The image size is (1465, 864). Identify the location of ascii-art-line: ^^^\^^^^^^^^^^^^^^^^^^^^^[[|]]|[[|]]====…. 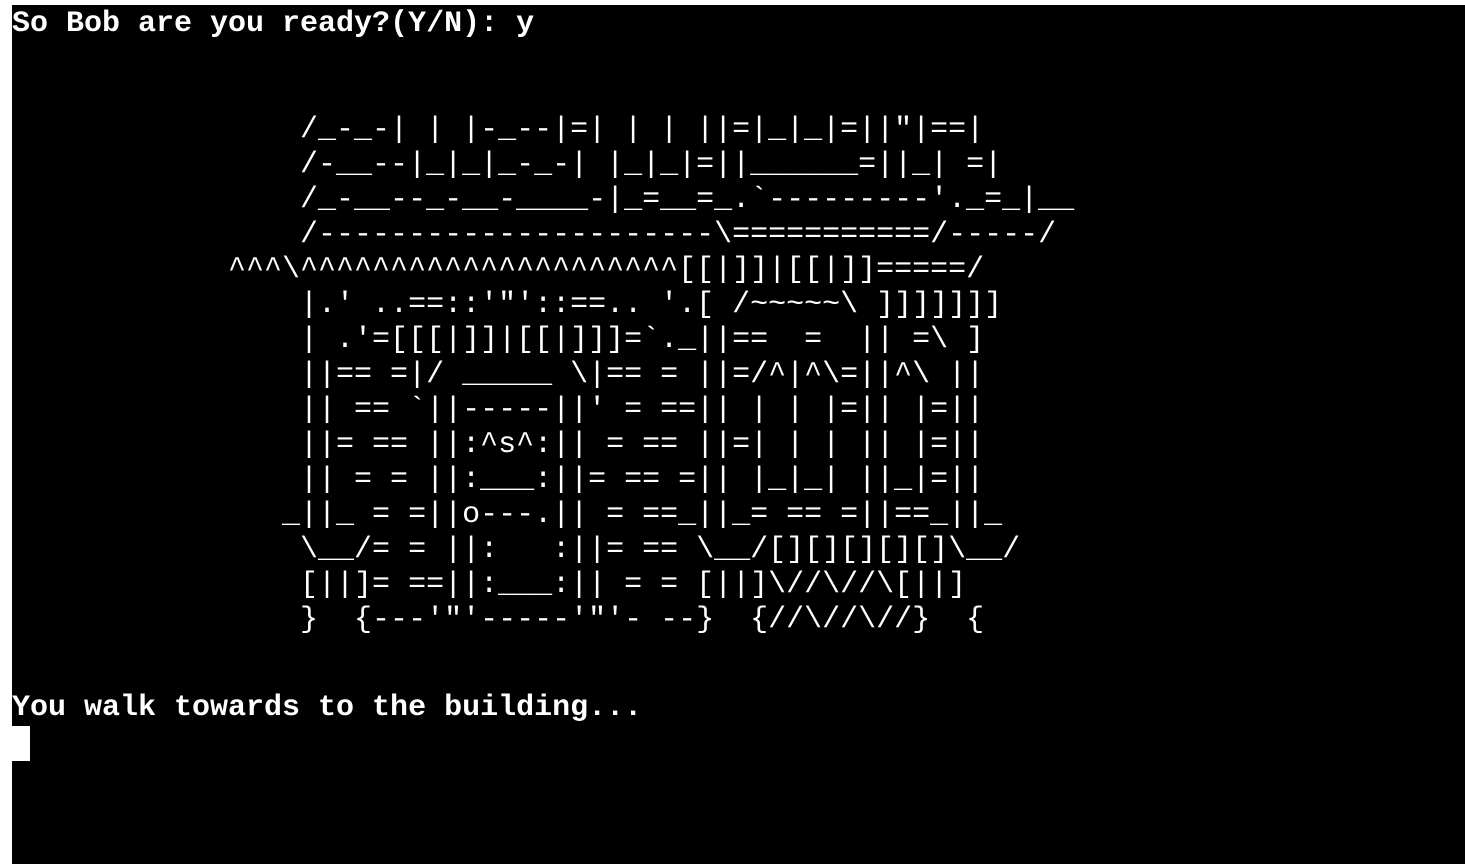
(498, 270).